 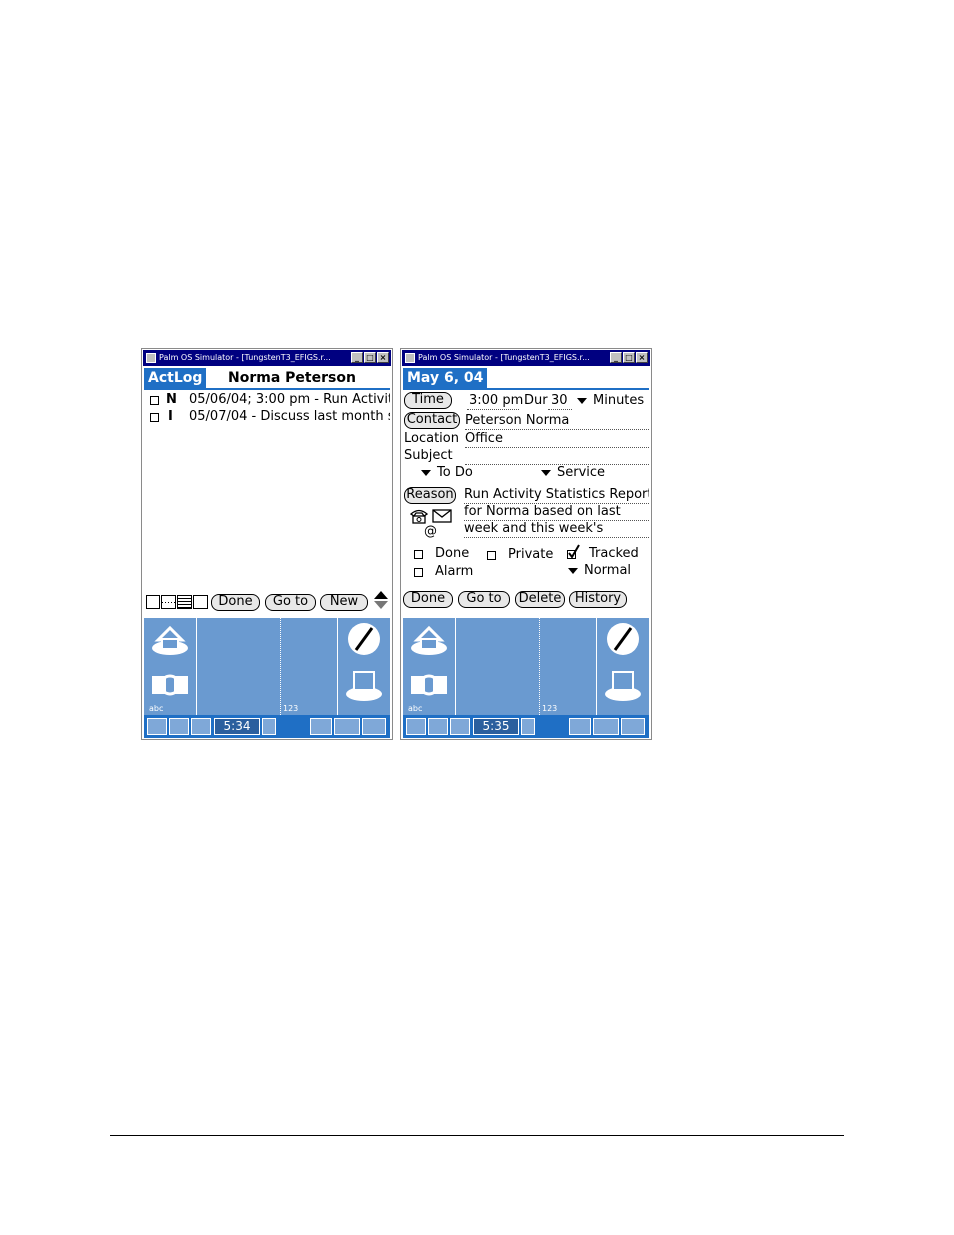 What do you see at coordinates (550, 708) in the screenshot?
I see `num-label: 123` at bounding box center [550, 708].